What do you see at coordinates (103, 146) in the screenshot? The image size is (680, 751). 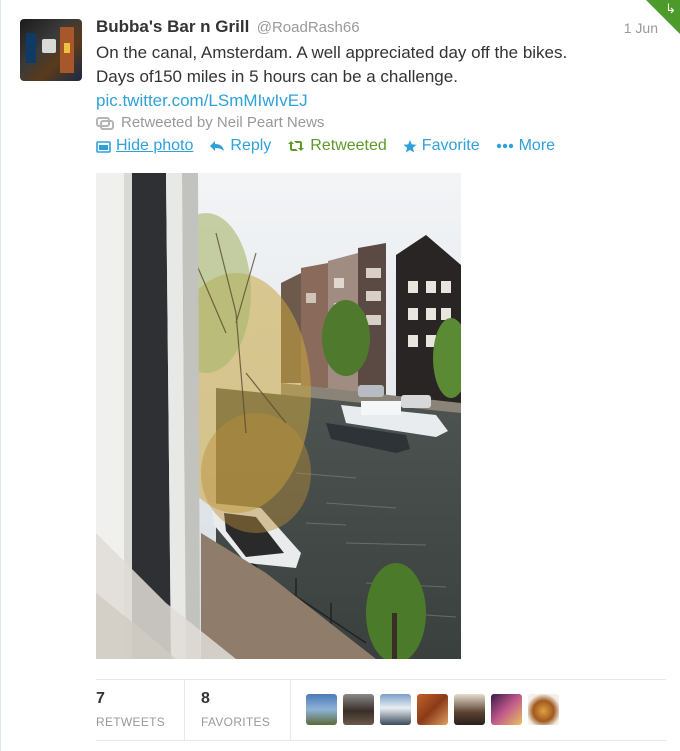 I see `photo-icon` at bounding box center [103, 146].